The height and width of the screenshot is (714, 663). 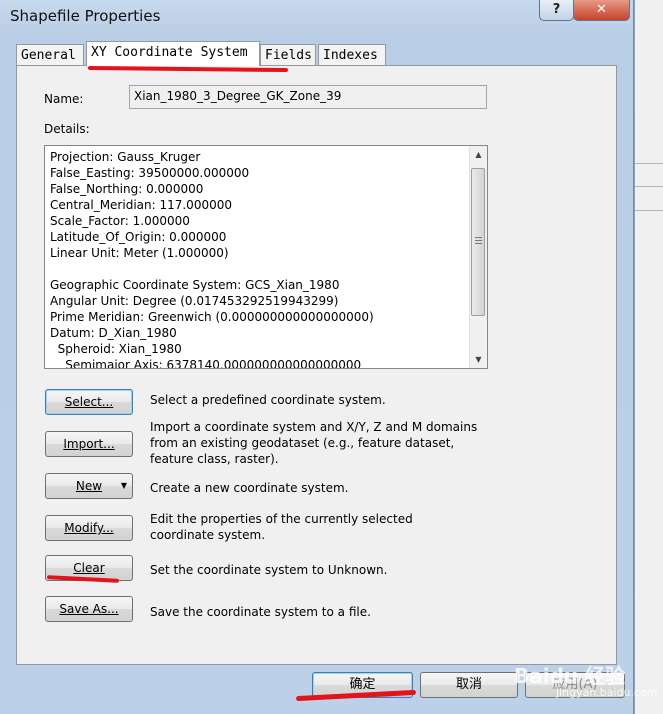 What do you see at coordinates (601, 10) in the screenshot?
I see `close-button: ✕` at bounding box center [601, 10].